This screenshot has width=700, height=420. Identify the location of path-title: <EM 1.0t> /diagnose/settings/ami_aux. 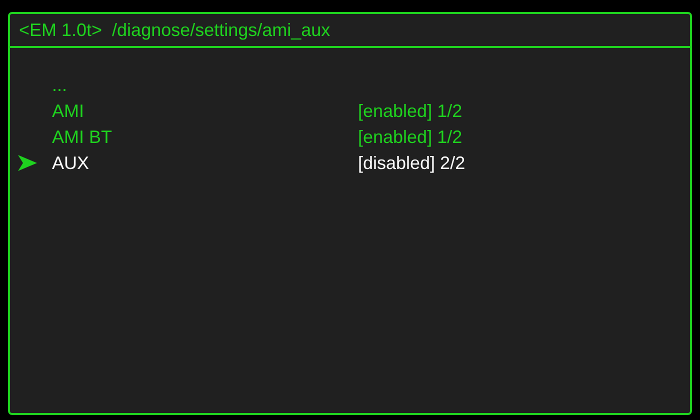
(174, 30).